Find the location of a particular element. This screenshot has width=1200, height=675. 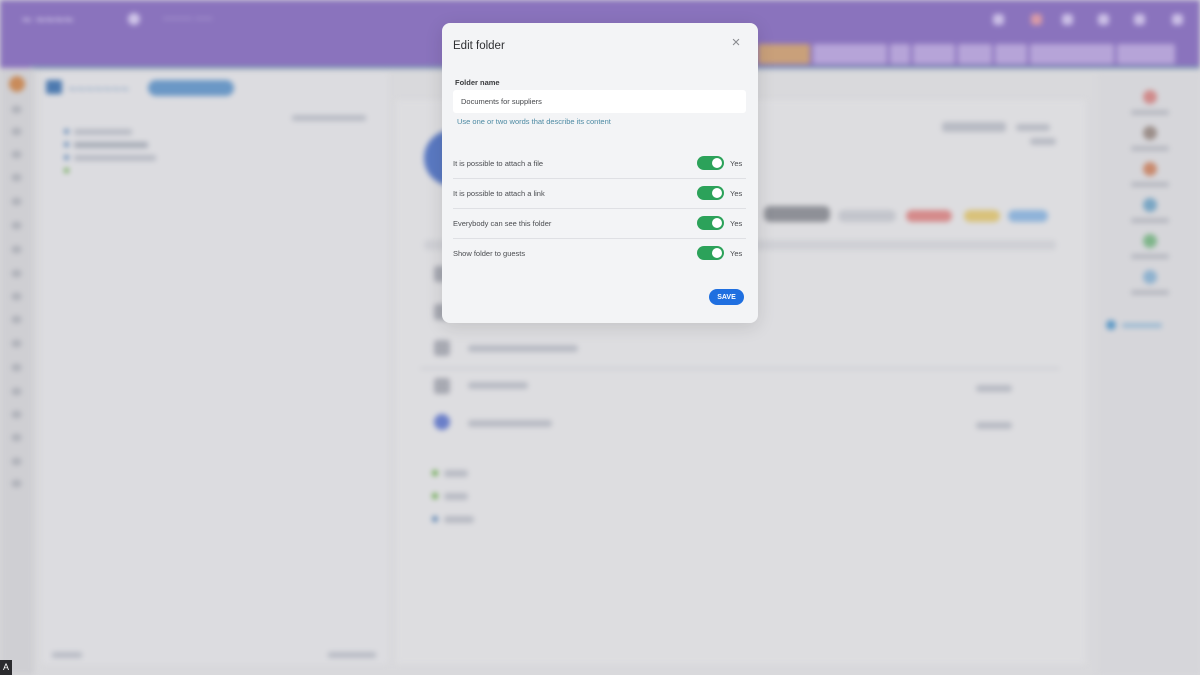

option-attach-file: It is possible to attach a file Yes is located at coordinates (599, 164).